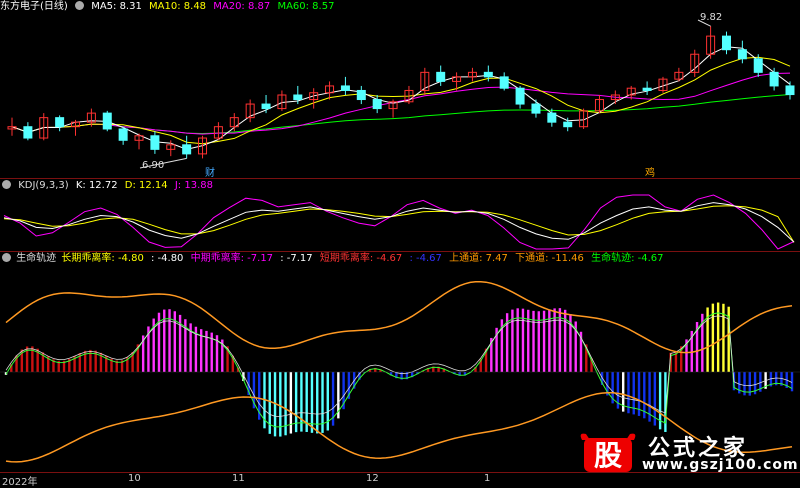 The width and height of the screenshot is (800, 488). I want to click on life-track-value: -4.67, so click(651, 258).